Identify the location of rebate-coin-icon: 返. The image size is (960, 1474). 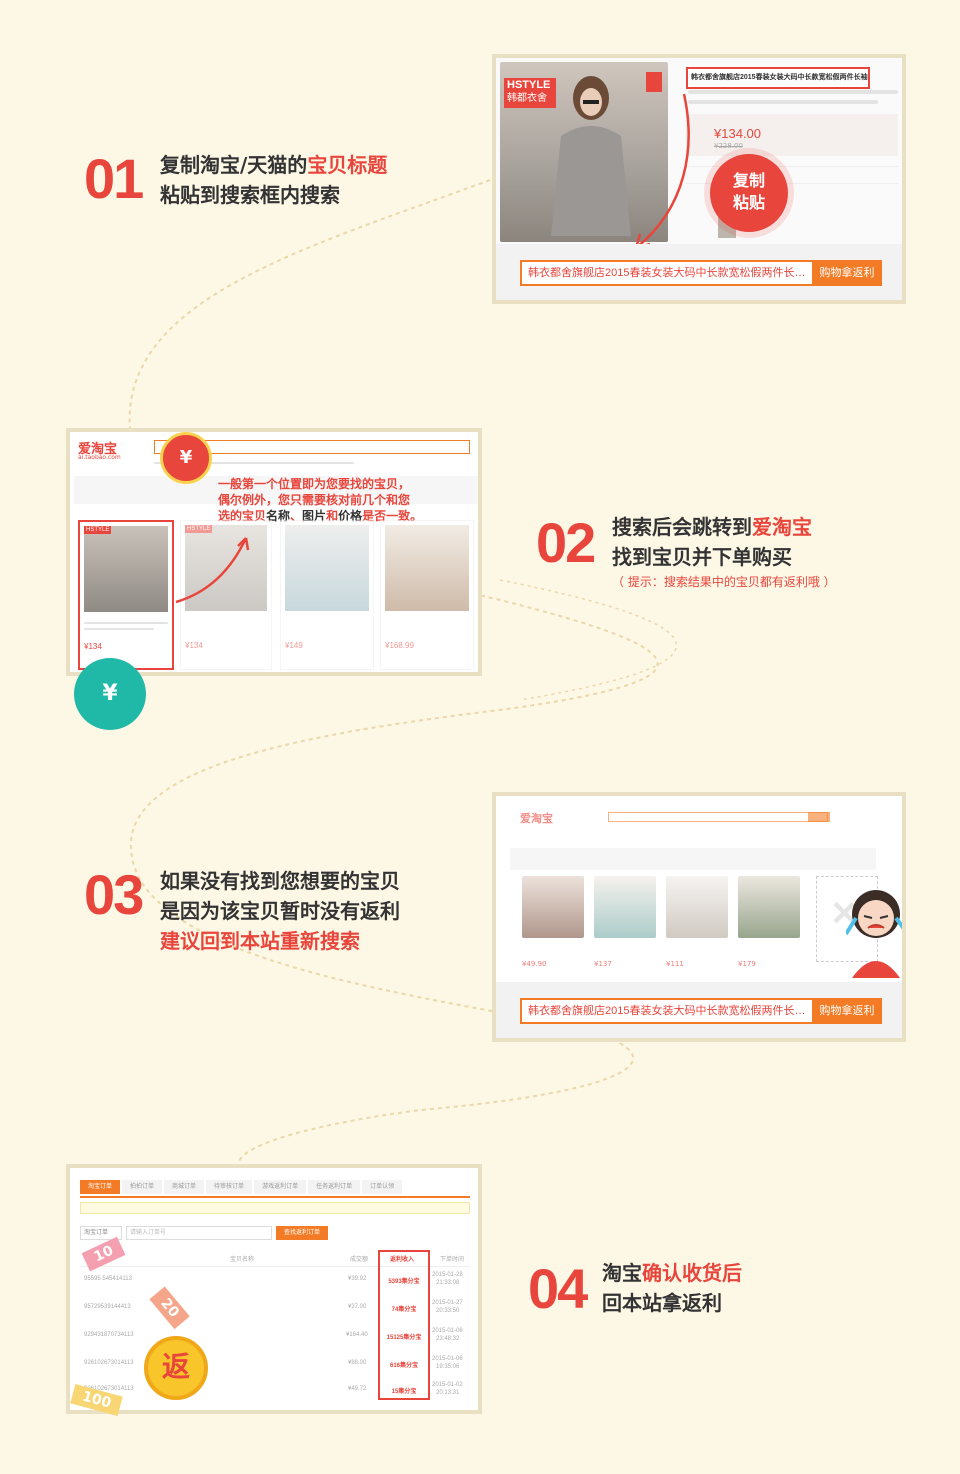
(176, 1368).